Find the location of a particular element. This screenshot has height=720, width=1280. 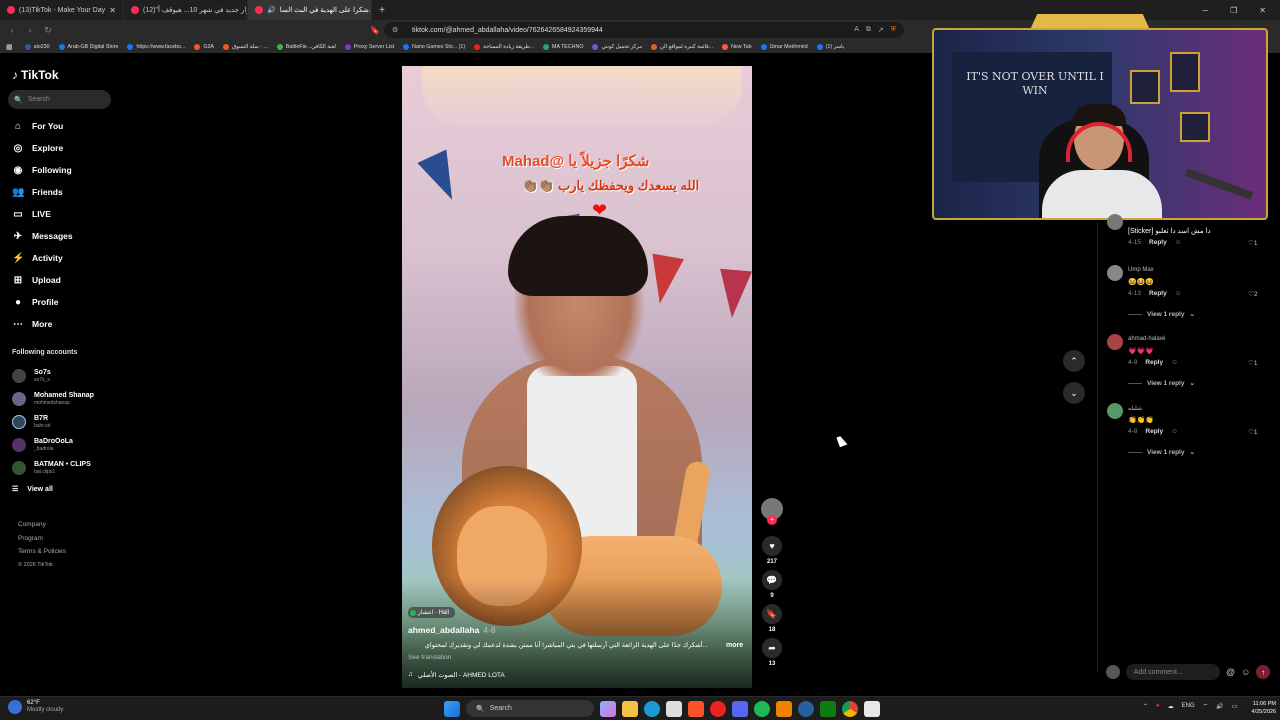

sidebar-item-live: ▭ LIVE is located at coordinates (67, 214).